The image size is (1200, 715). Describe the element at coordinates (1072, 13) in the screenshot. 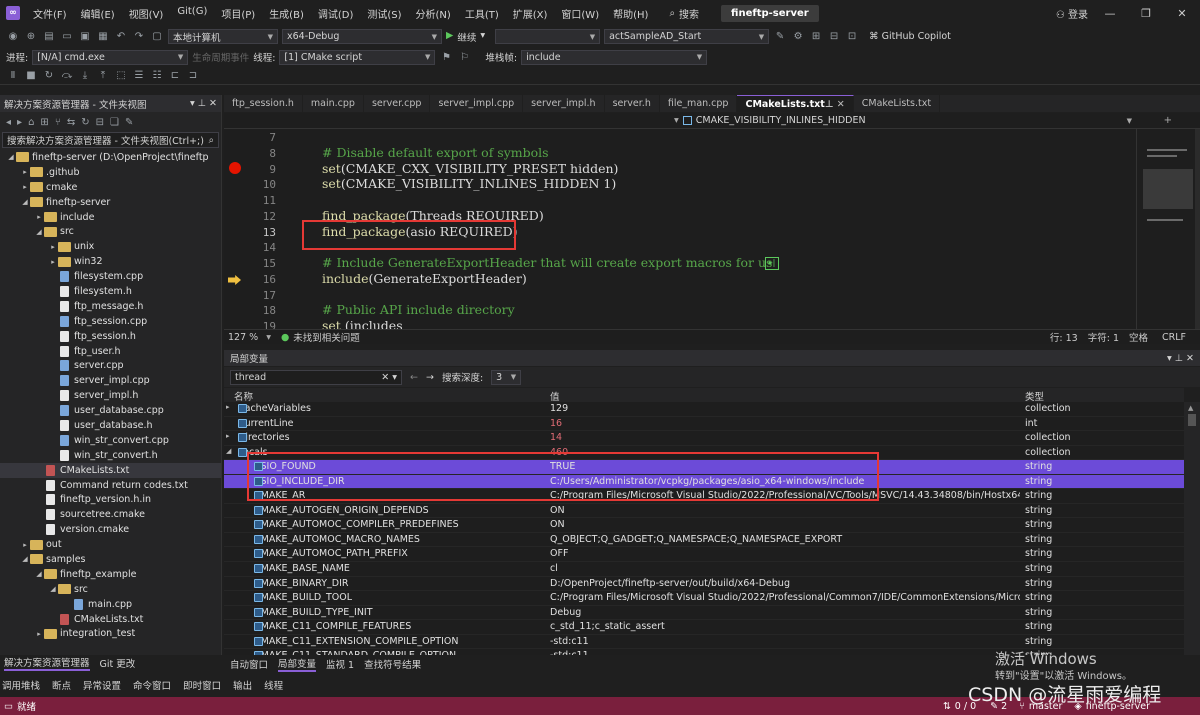

I see `login-button: ⚇ 登录` at that location.